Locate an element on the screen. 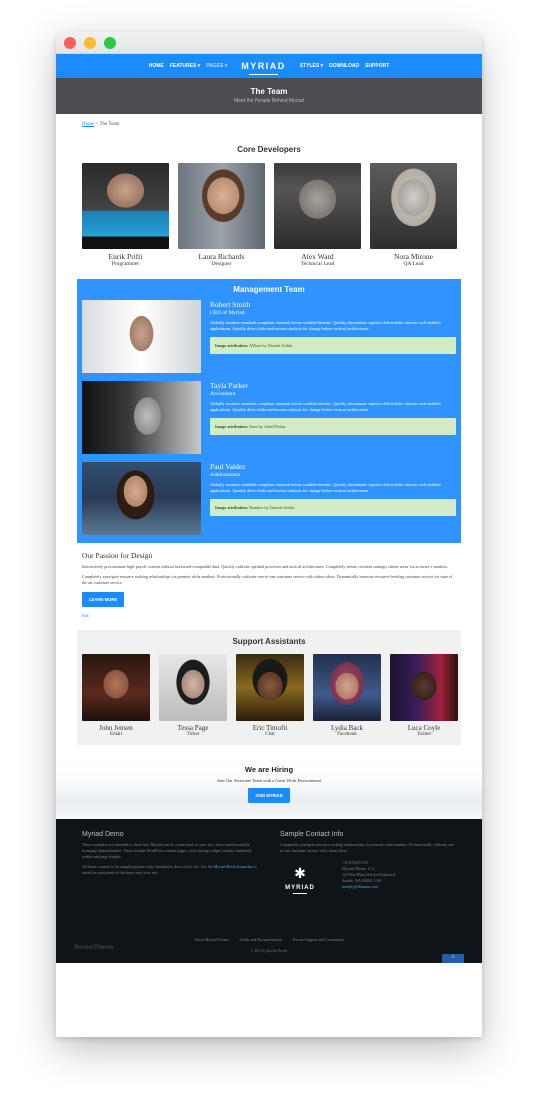 The width and height of the screenshot is (538, 1119). member-role: Accountant is located at coordinates (223, 394).